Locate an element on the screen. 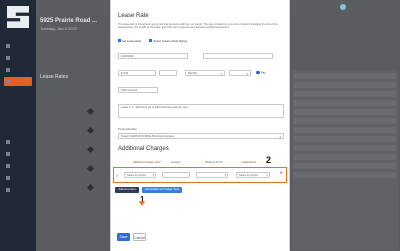  pay-toggle: Pay is located at coordinates (260, 73).